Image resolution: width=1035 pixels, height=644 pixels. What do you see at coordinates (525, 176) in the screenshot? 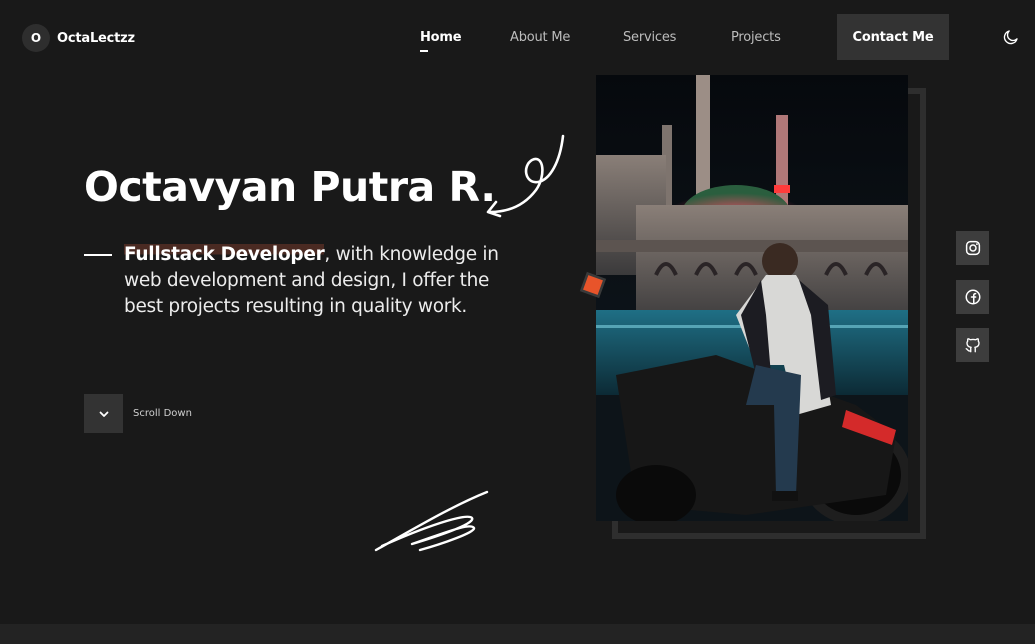
I see `curly-arrow-doodle` at bounding box center [525, 176].